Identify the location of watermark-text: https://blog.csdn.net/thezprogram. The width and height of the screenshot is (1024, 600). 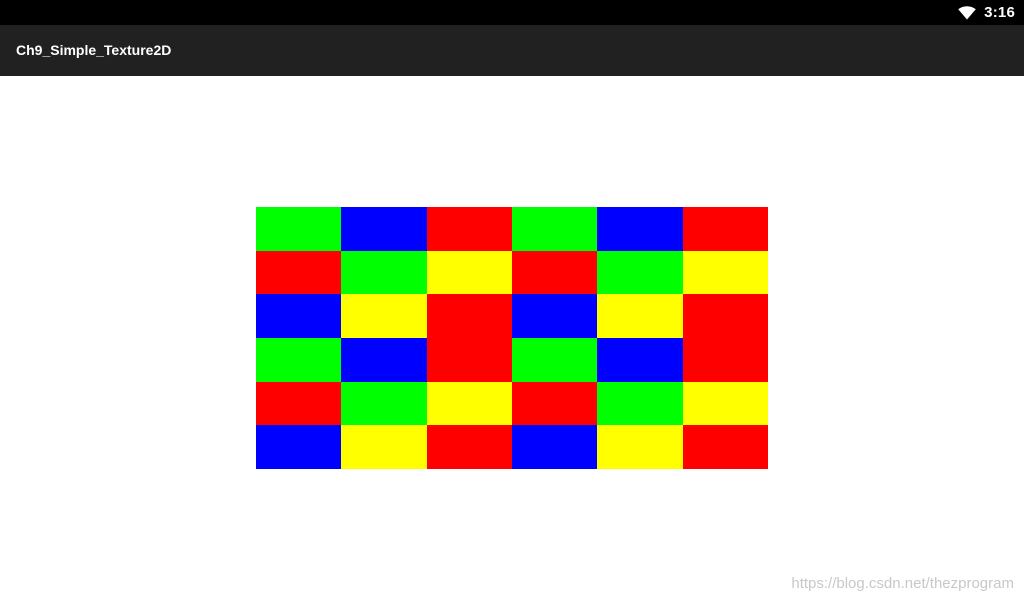
(902, 583).